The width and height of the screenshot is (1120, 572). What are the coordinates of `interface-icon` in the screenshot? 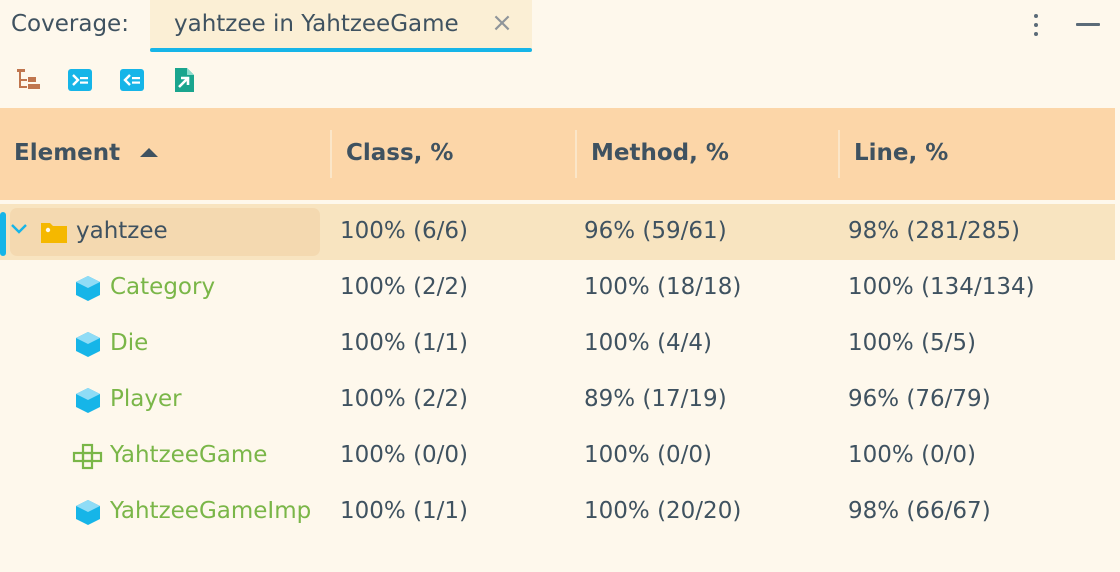 It's located at (87, 456).